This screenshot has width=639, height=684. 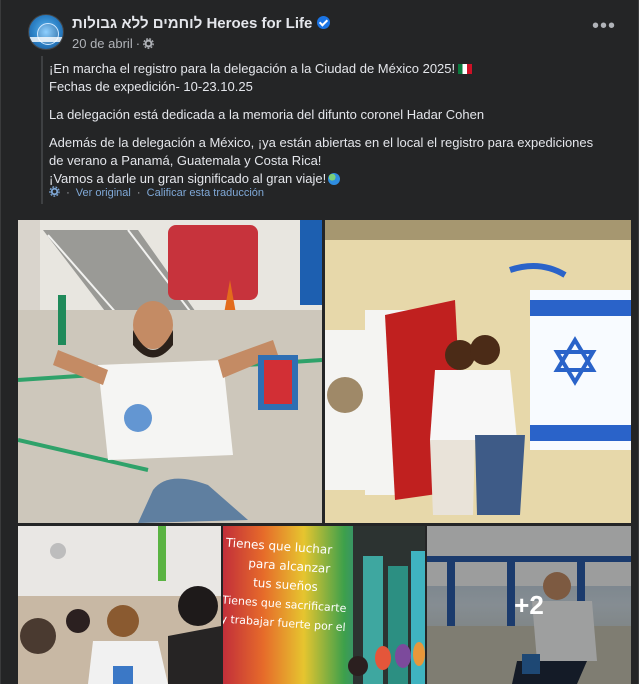 I want to click on post-paragraph-2: Fechas de expedición- 10-23.10.25, so click(x=151, y=86).